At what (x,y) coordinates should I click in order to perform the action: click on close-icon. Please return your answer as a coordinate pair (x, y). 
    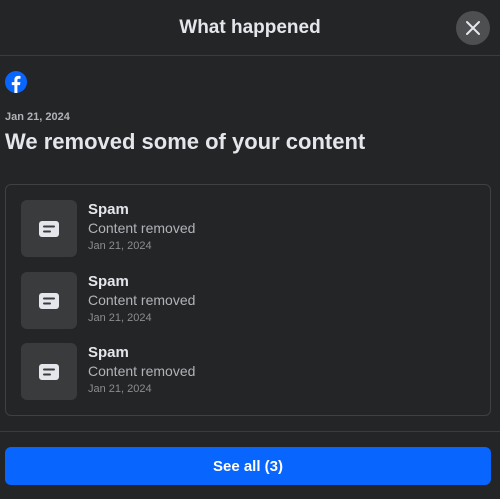
    Looking at the image, I should click on (473, 28).